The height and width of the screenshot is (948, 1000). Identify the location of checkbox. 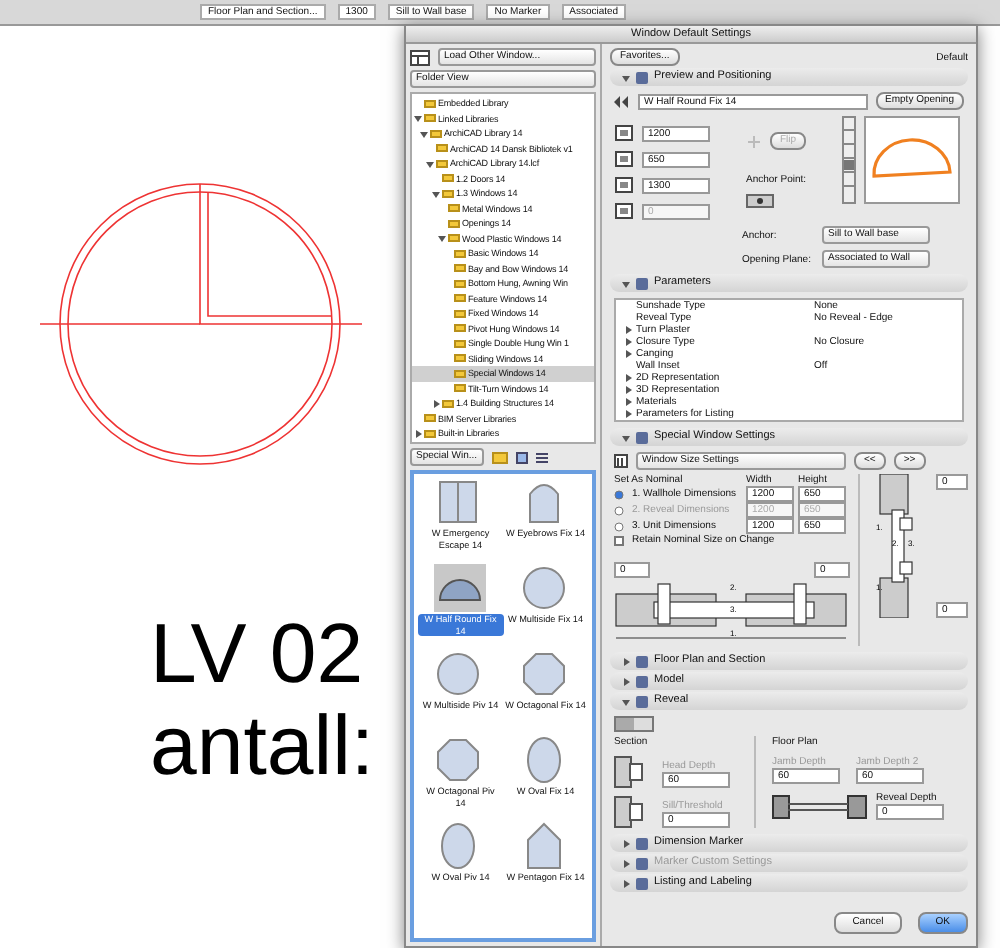
(619, 540).